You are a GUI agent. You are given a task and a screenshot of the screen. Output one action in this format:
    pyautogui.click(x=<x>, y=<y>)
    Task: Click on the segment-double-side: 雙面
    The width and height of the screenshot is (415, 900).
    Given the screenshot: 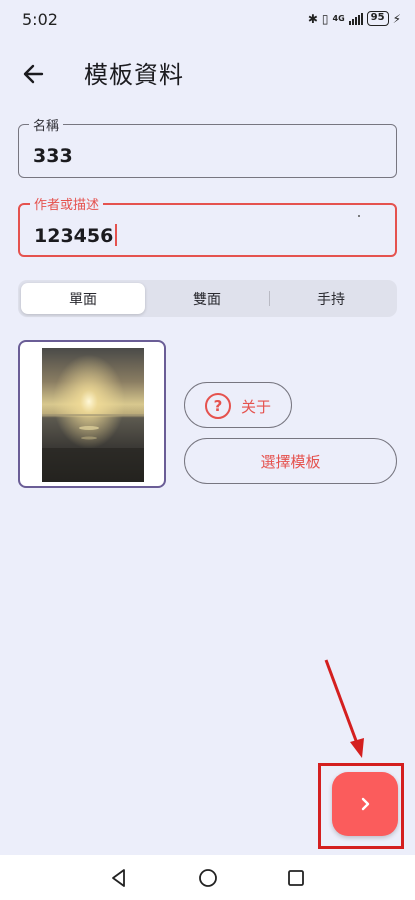 What is the action you would take?
    pyautogui.click(x=207, y=298)
    